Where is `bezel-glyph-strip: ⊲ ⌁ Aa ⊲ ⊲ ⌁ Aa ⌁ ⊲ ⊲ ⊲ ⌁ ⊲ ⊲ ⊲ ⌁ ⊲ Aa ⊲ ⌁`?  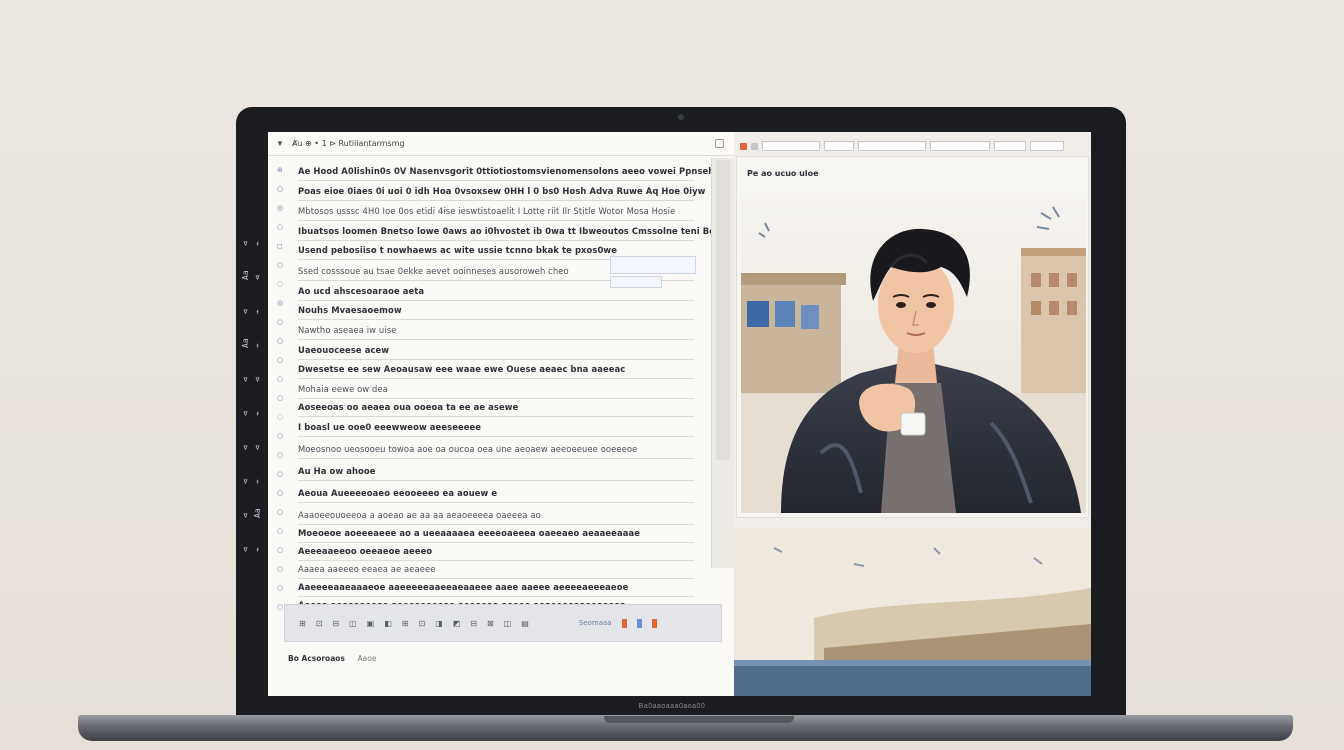
bezel-glyph-strip: ⊲ ⌁ Aa ⊲ ⊲ ⌁ Aa ⌁ ⊲ ⊲ ⊲ ⌁ ⊲ ⊲ ⊲ ⌁ ⊲ Aa ⊲ ⌁ is located at coordinates (251, 413).